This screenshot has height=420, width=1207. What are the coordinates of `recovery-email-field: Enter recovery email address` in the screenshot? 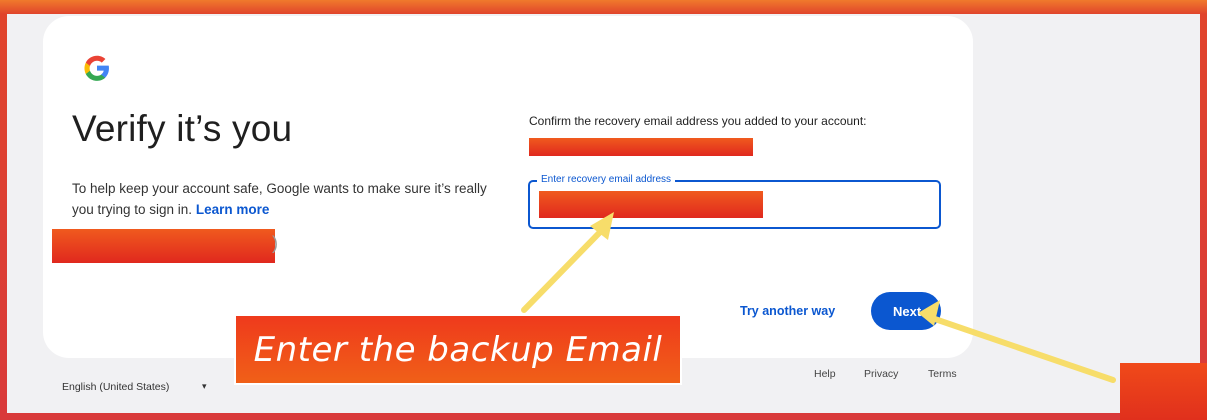 It's located at (734, 201).